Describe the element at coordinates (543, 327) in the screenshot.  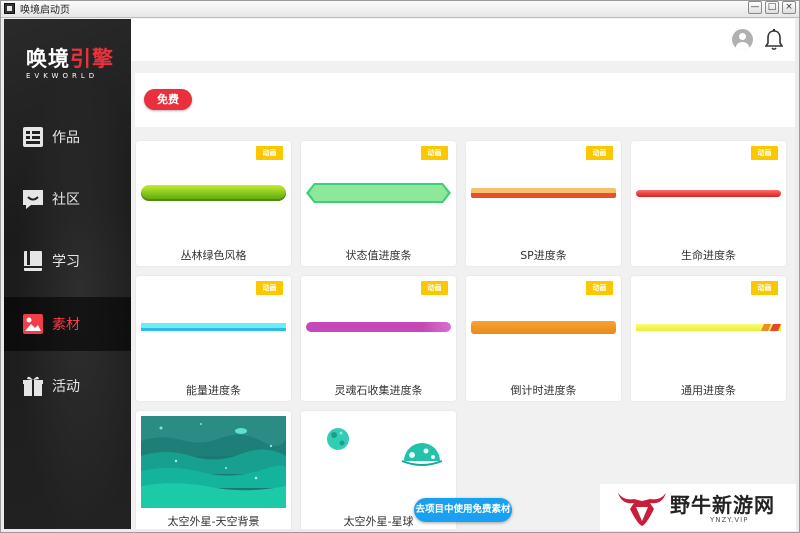
I see `countdown-bar-preview` at that location.